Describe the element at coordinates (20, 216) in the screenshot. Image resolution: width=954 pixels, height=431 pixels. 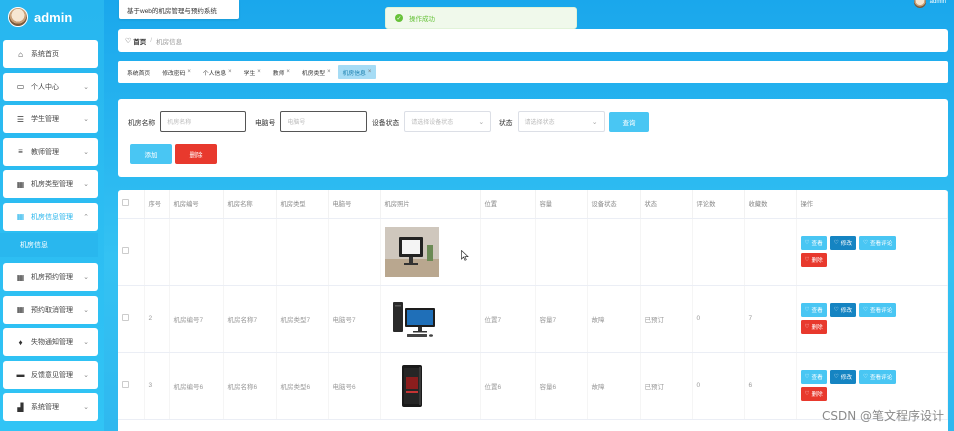
I see `grid-icon: ▦` at that location.